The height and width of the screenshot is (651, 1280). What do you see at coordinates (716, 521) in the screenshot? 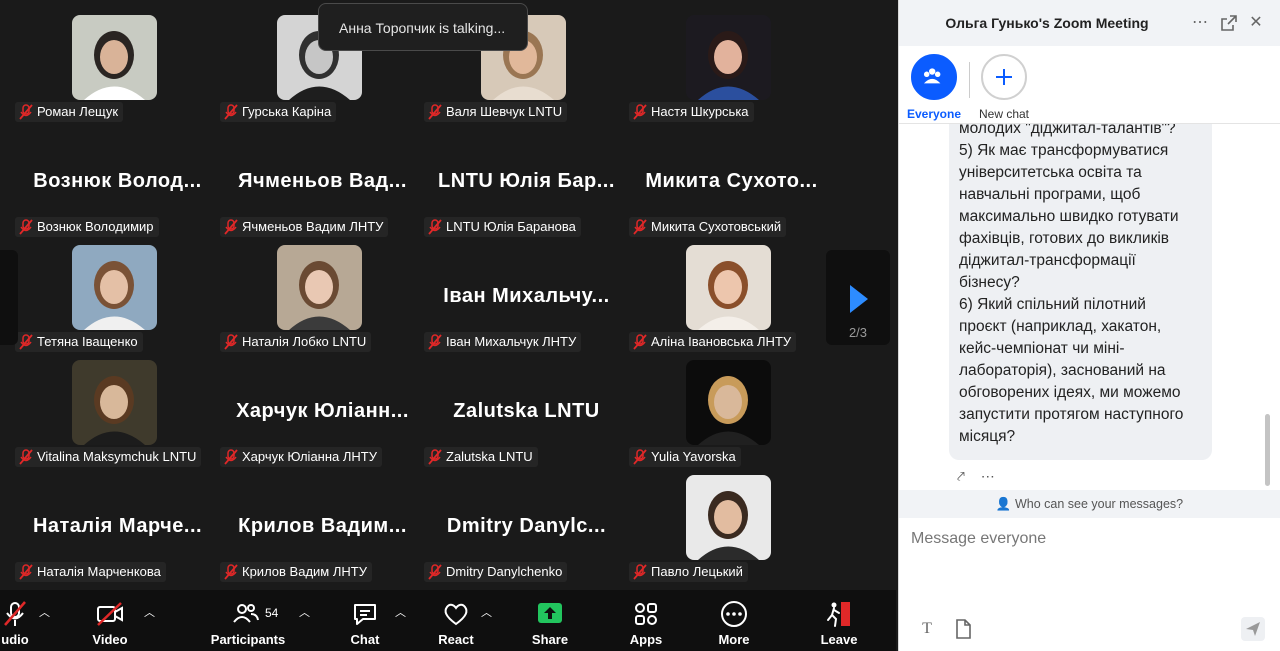
I see `participant-tile: Павло Лецький` at bounding box center [716, 521].